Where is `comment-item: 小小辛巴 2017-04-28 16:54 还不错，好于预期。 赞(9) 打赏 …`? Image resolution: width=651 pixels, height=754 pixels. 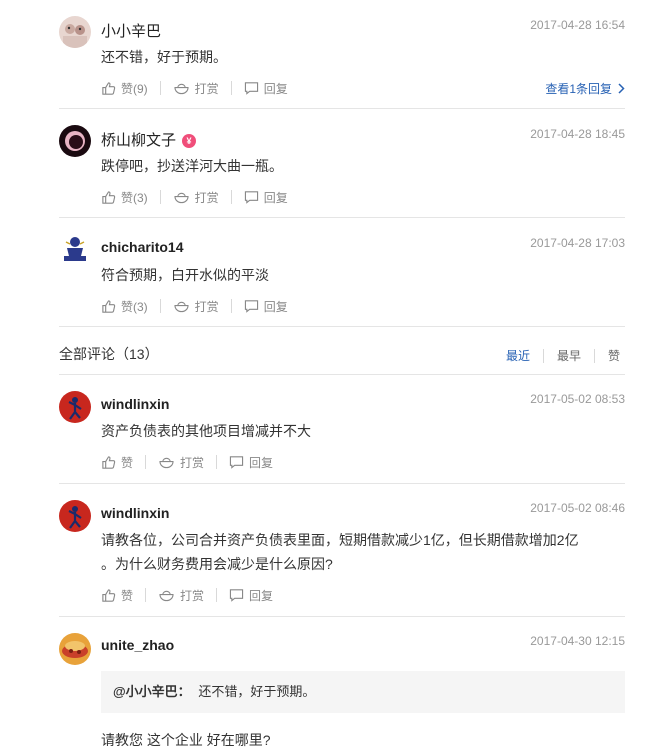 comment-item: 小小辛巴 2017-04-28 16:54 还不错，好于预期。 赞(9) 打赏 … is located at coordinates (342, 59).